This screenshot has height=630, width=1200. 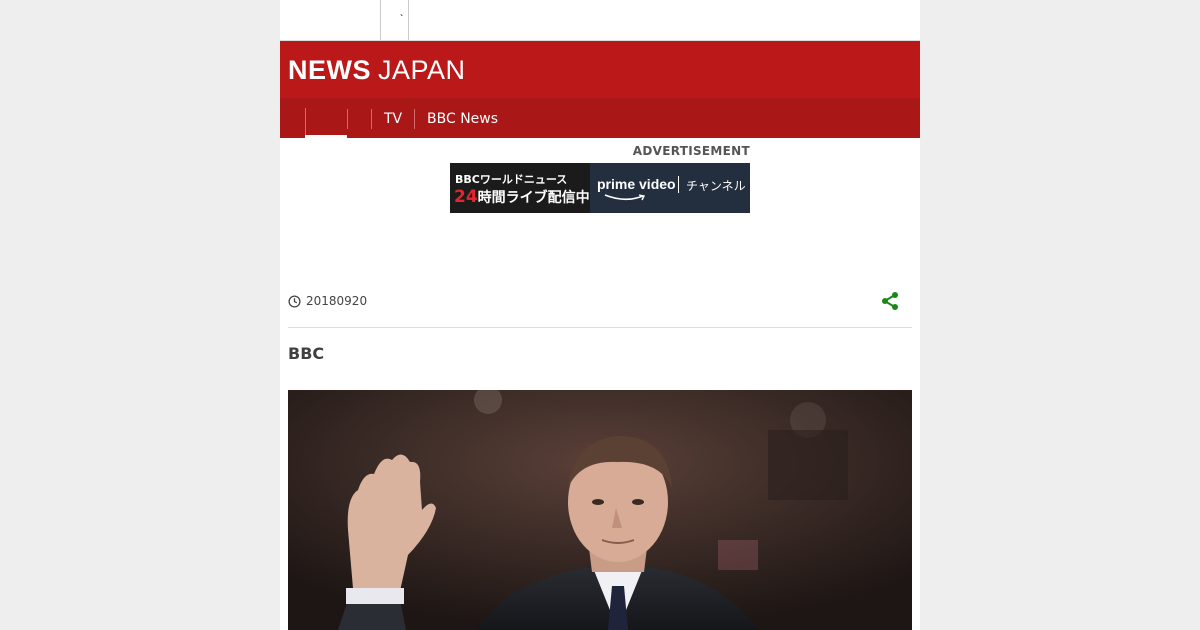 What do you see at coordinates (466, 197) in the screenshot?
I see `advert-hours: 24` at bounding box center [466, 197].